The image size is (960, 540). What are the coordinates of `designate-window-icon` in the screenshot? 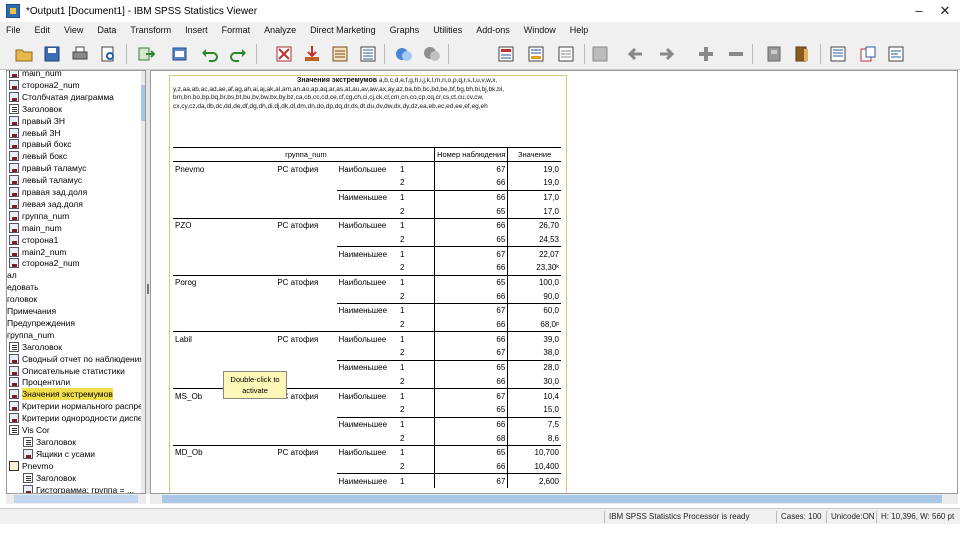 It's located at (404, 54).